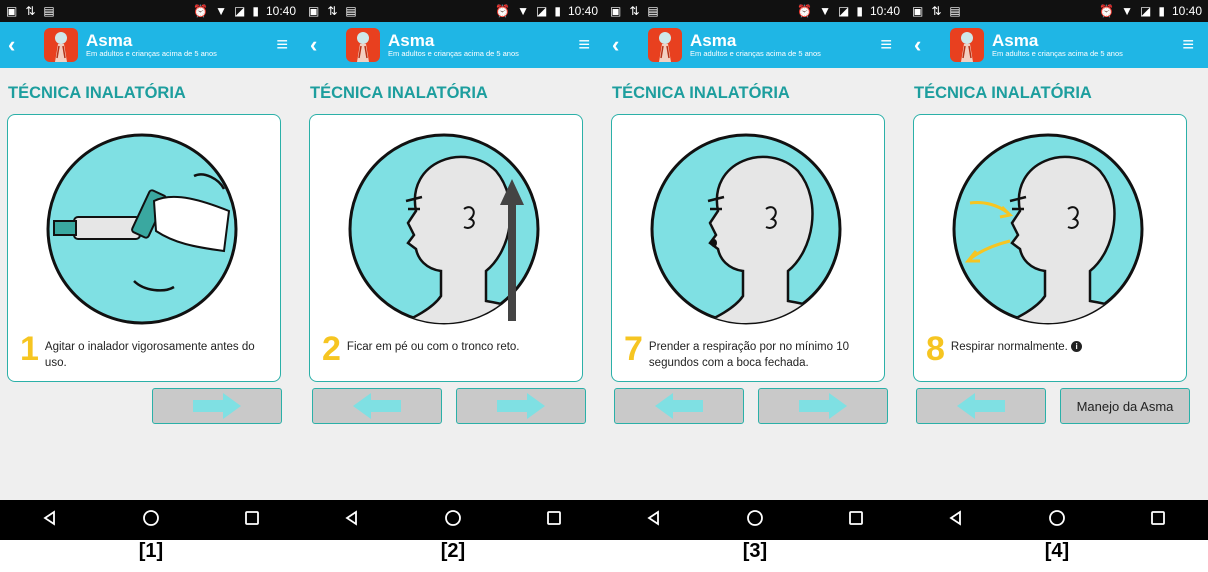 Image resolution: width=1208 pixels, height=572 pixels. I want to click on screen-caption: [1], so click(151, 551).